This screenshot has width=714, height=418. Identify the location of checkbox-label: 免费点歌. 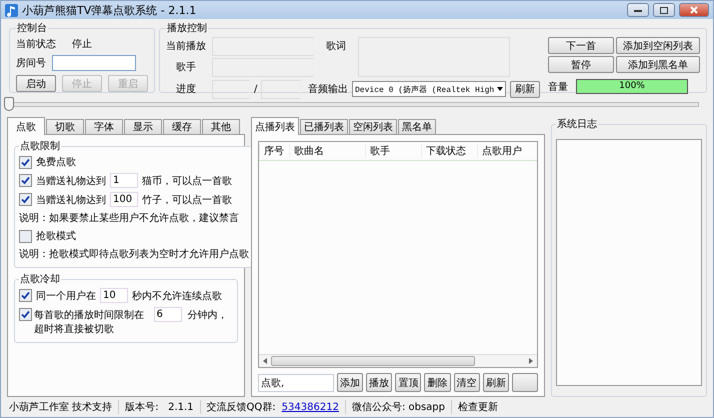
(56, 162).